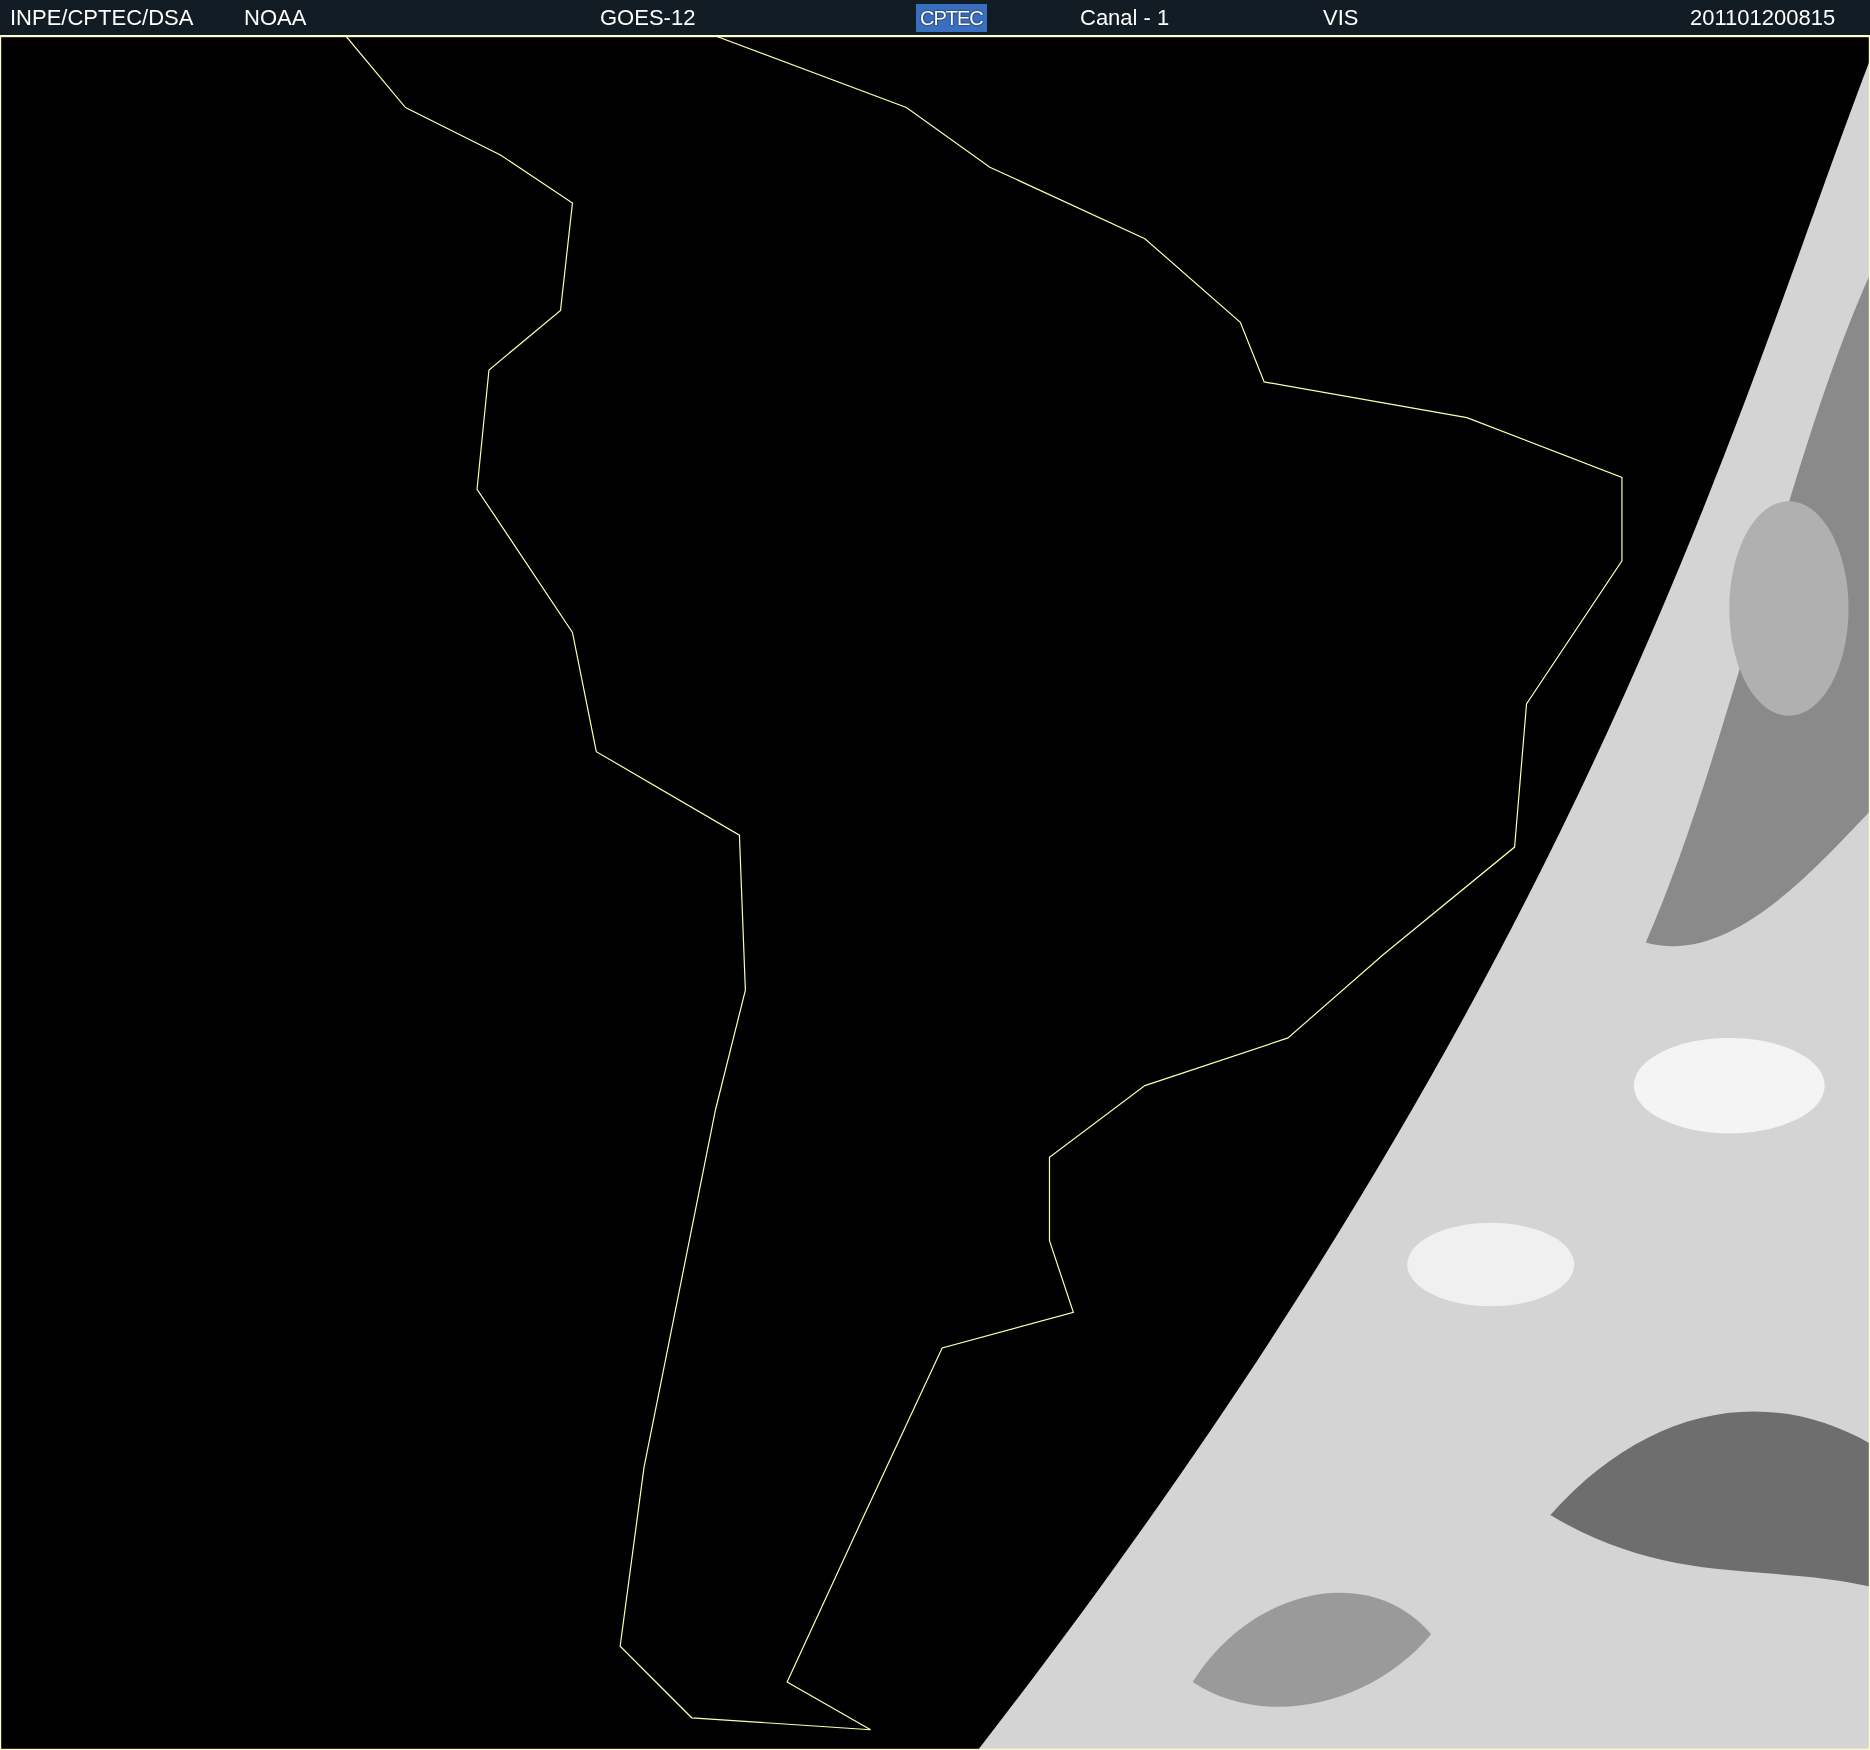 The height and width of the screenshot is (1750, 1870). What do you see at coordinates (275, 17) in the screenshot?
I see `agency-label: NOAA` at bounding box center [275, 17].